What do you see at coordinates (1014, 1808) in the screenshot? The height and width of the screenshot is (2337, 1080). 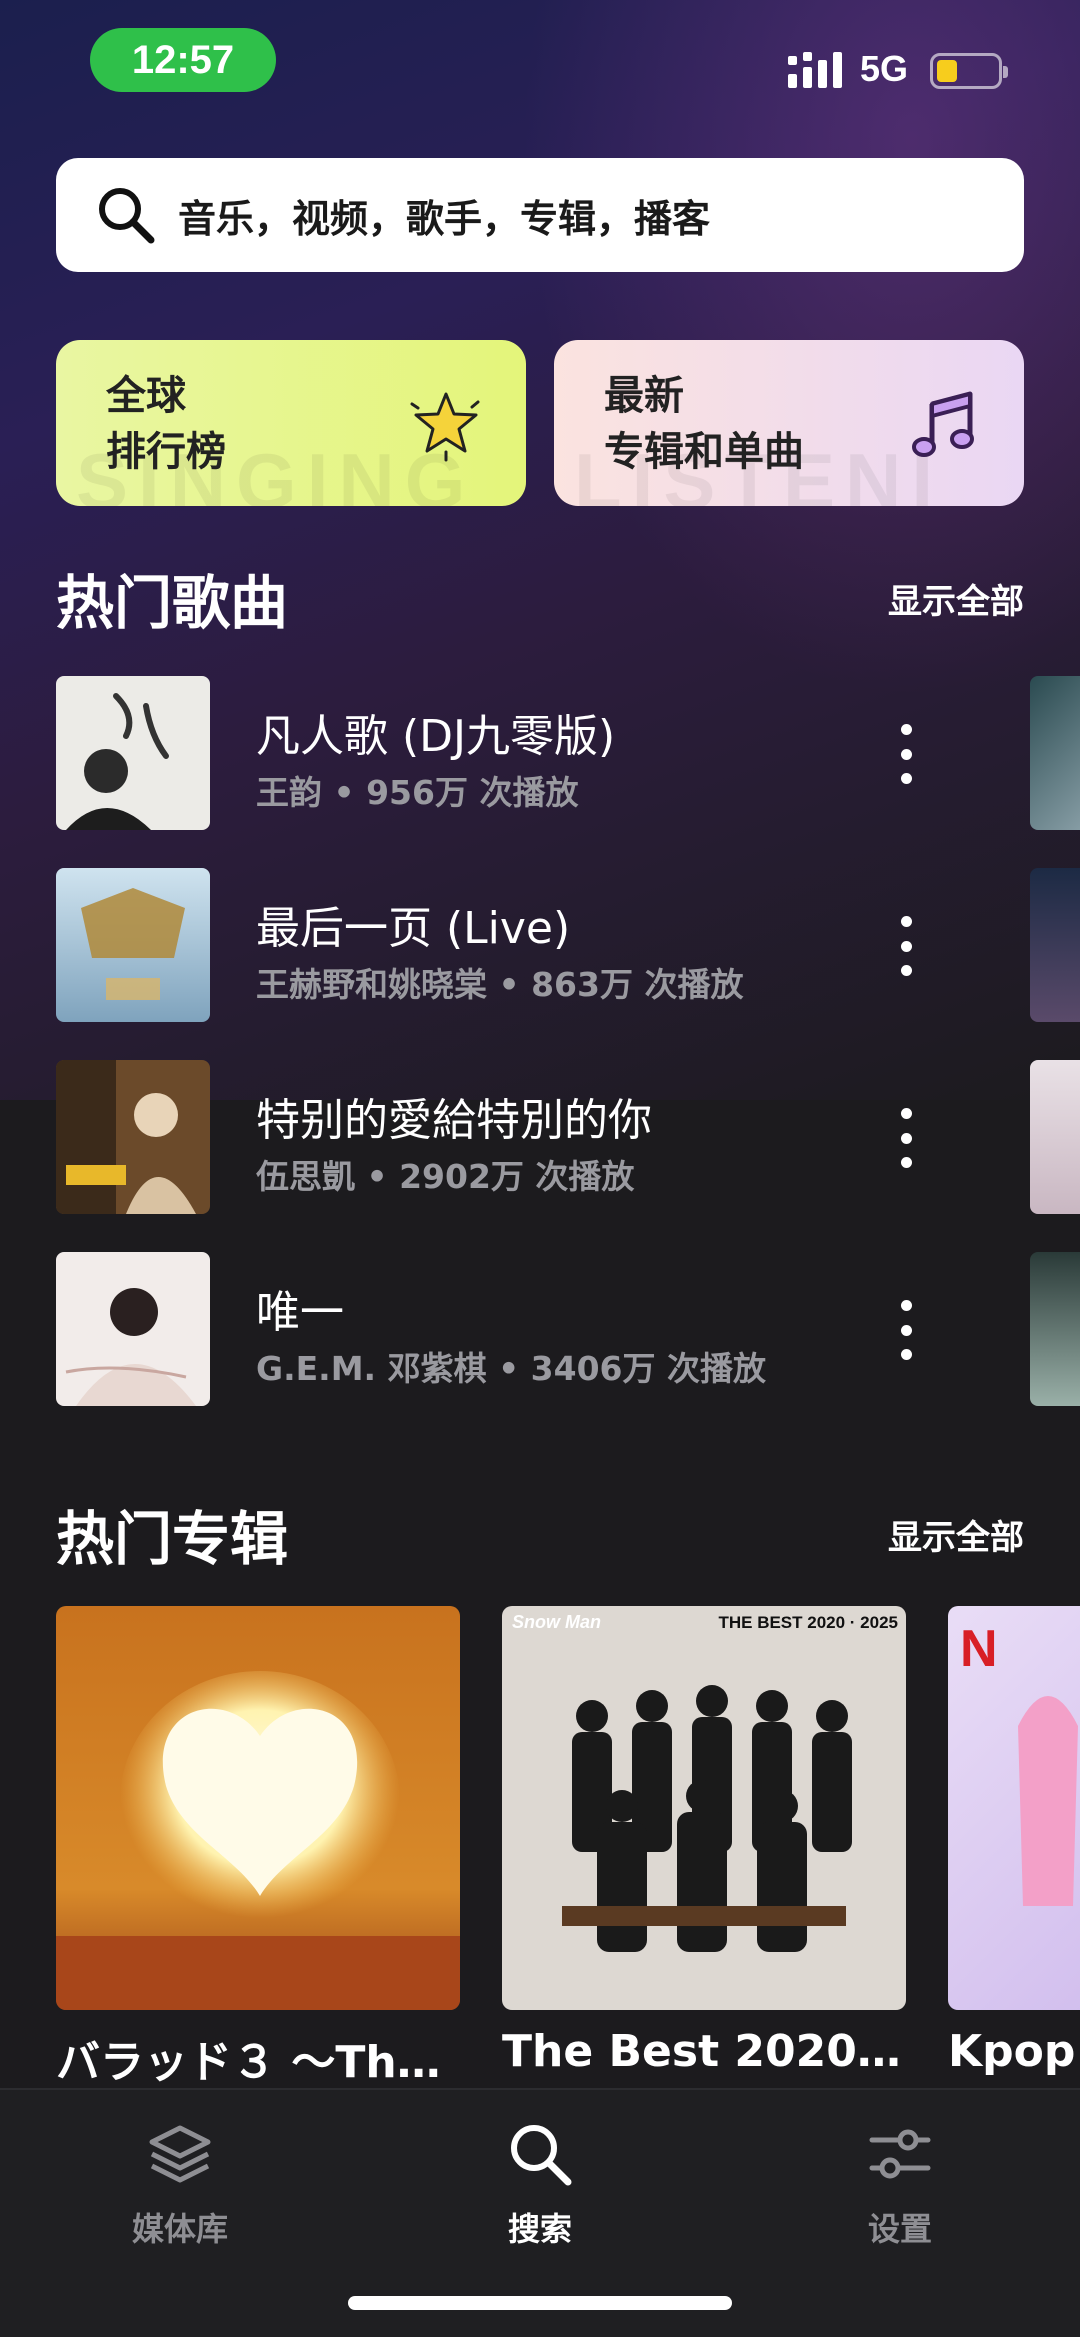 I see `album-cover: N` at bounding box center [1014, 1808].